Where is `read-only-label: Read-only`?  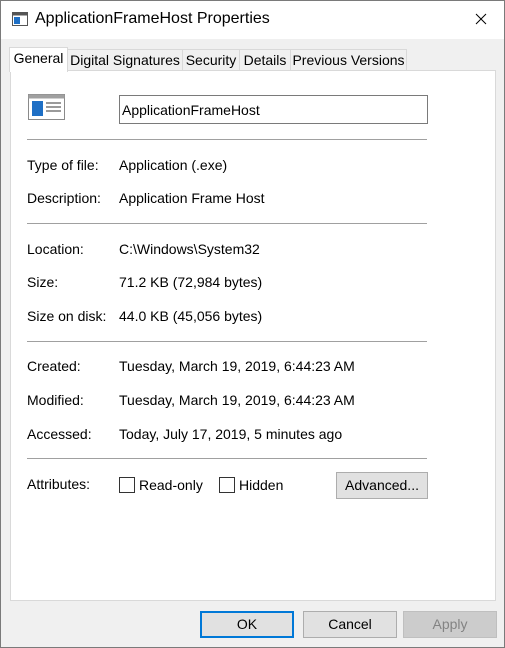
read-only-label: Read-only is located at coordinates (171, 485).